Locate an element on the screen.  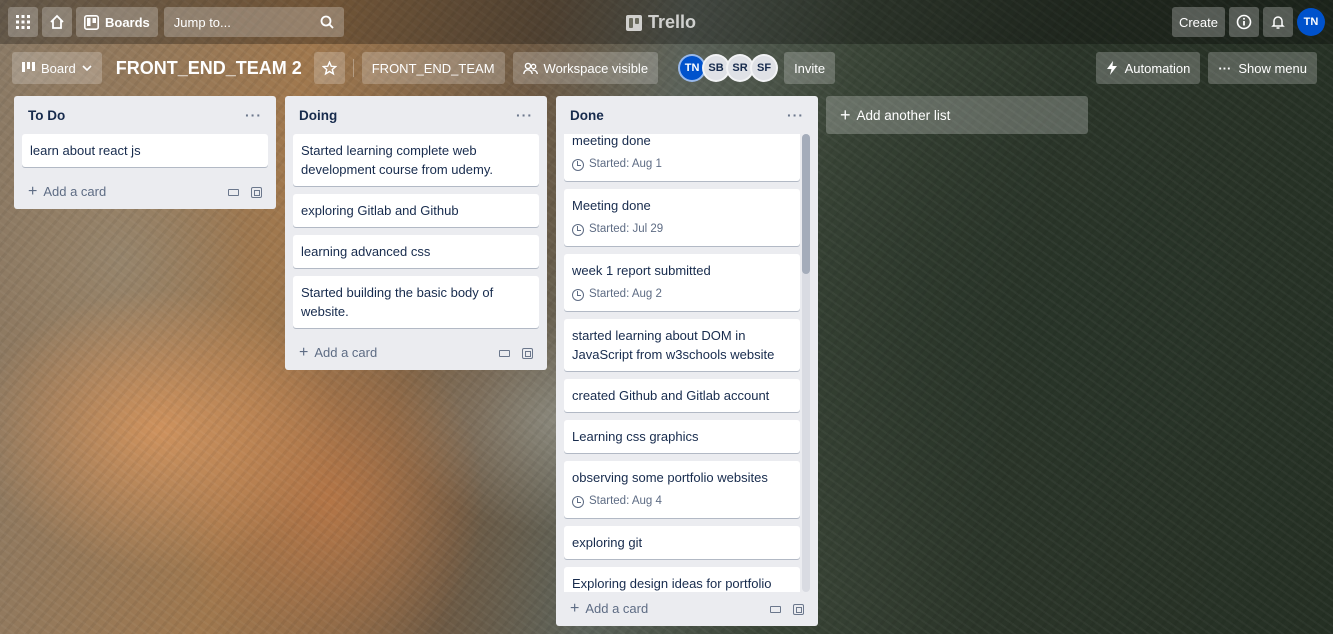
list-title: To Do is located at coordinates (46, 115).